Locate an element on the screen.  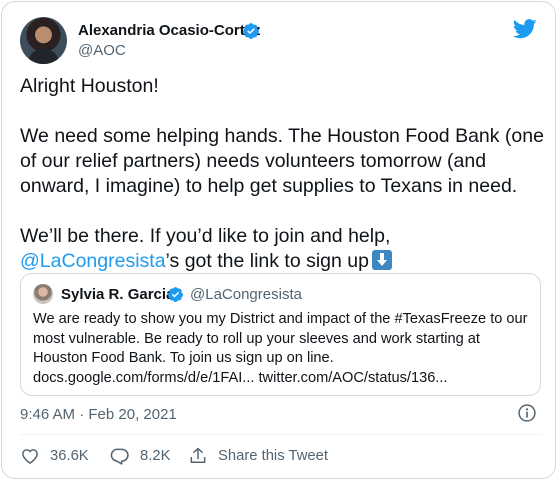
info-icon is located at coordinates (527, 413).